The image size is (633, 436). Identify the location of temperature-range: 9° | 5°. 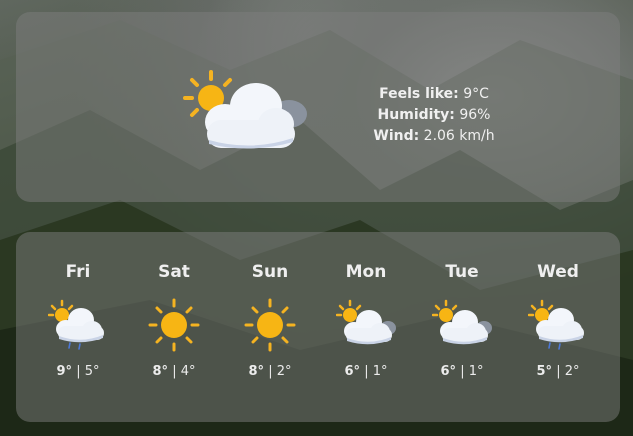
(78, 371).